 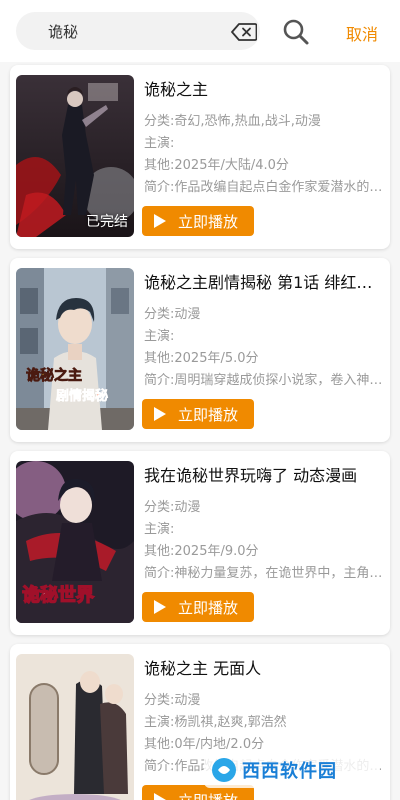 What do you see at coordinates (54, 375) in the screenshot?
I see `cover-text-1: 诡秘之主` at bounding box center [54, 375].